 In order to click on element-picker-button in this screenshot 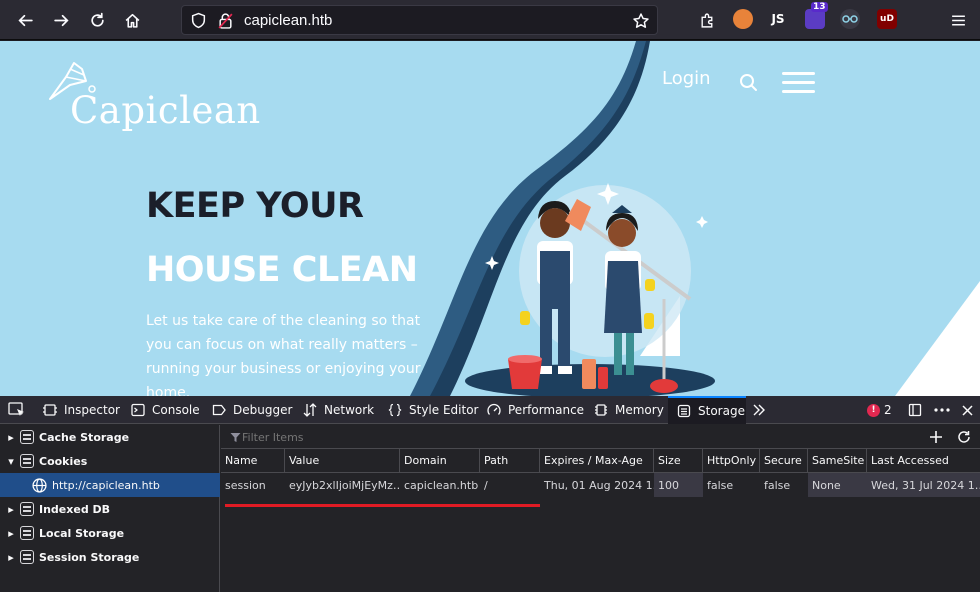, I will do `click(17, 410)`.